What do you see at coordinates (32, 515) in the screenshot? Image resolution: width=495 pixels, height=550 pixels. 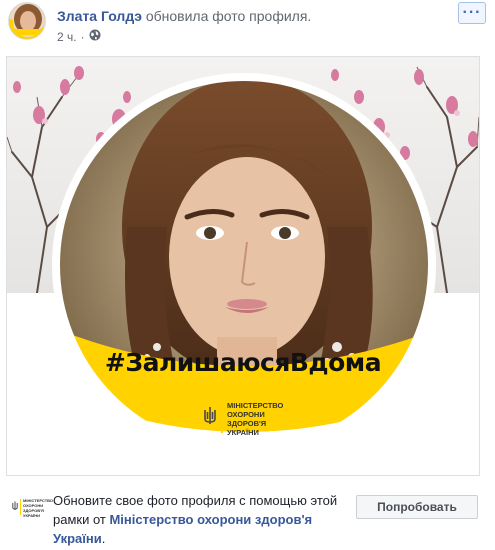 I see `logo-line-4: УКРАЇНИ` at bounding box center [32, 515].